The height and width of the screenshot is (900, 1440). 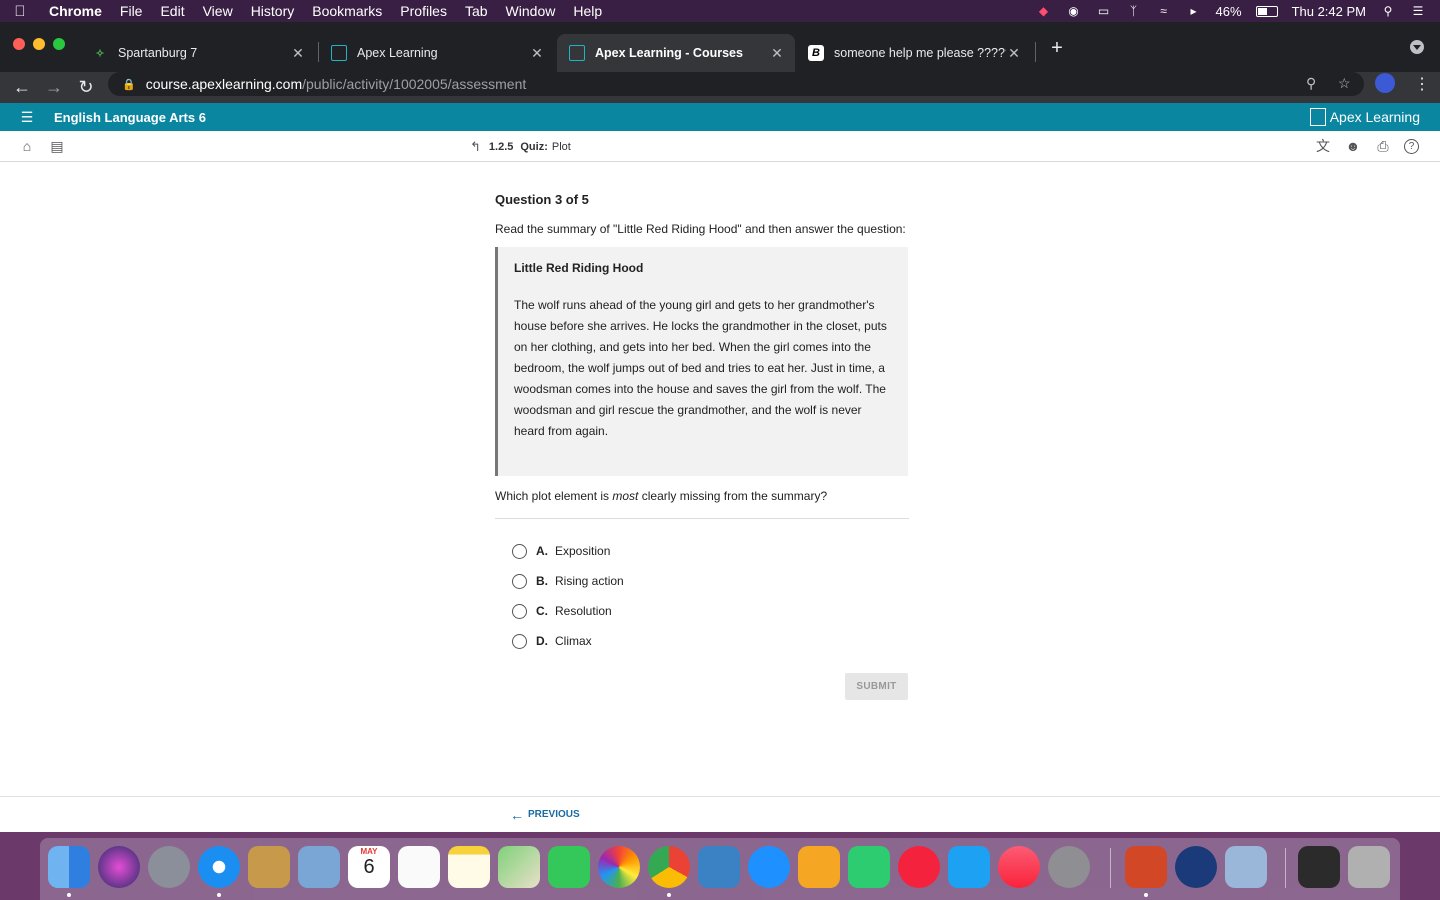 I want to click on answer-option-d: D. Climax, so click(x=710, y=641).